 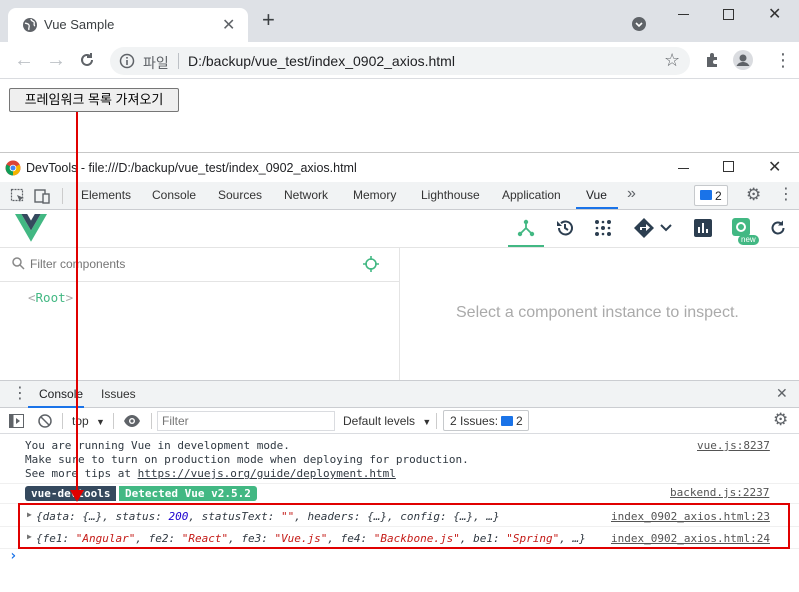 What do you see at coordinates (399, 229) in the screenshot?
I see `vue-devtools-toolbar: new` at bounding box center [399, 229].